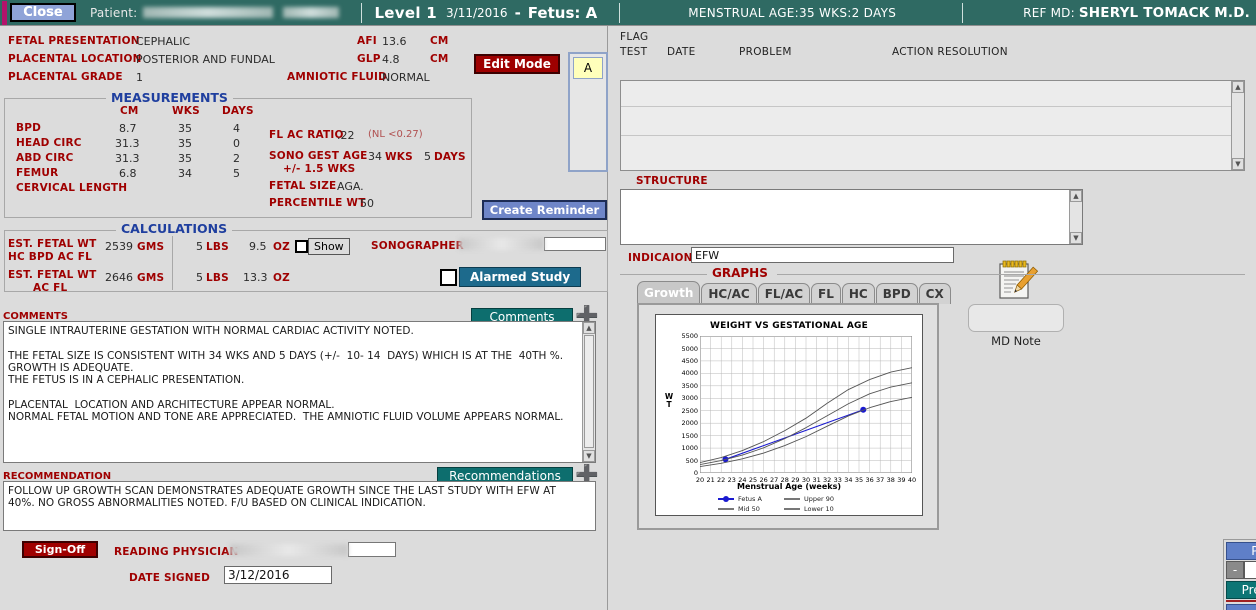  I want to click on edit-mode-button: Edit Mode, so click(517, 64).